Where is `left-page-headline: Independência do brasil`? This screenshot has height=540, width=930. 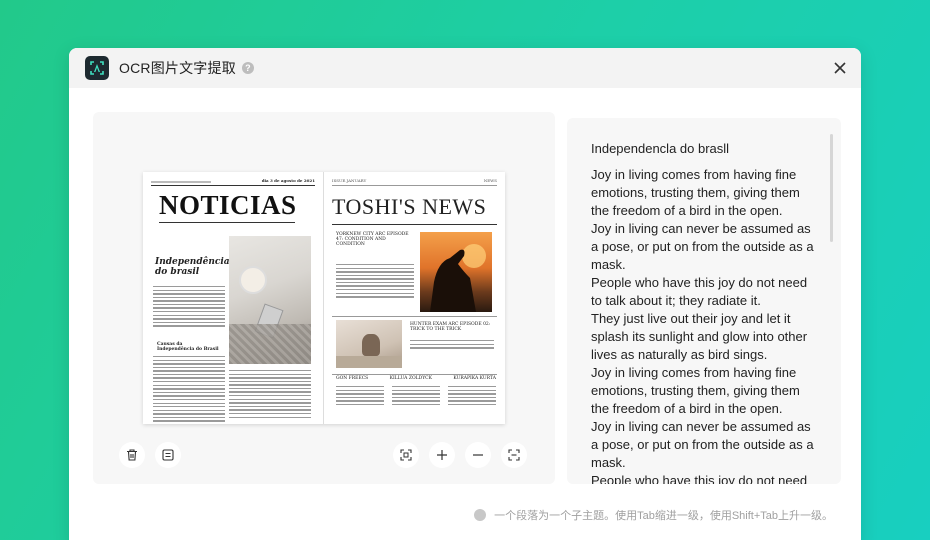 left-page-headline: Independência do brasil is located at coordinates (192, 267).